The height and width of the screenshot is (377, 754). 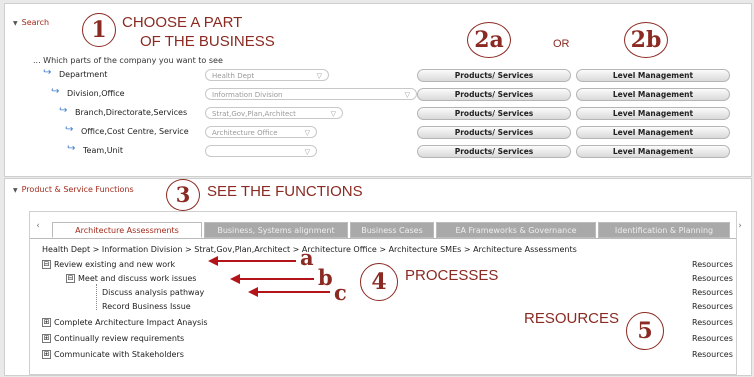 I want to click on tree-item-label: Meet and discuss work issues, so click(x=137, y=278).